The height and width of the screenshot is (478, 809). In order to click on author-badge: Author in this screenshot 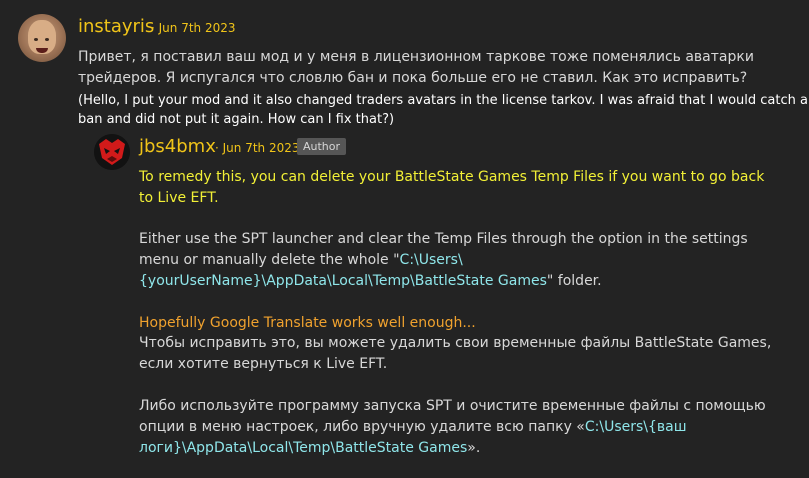, I will do `click(322, 146)`.